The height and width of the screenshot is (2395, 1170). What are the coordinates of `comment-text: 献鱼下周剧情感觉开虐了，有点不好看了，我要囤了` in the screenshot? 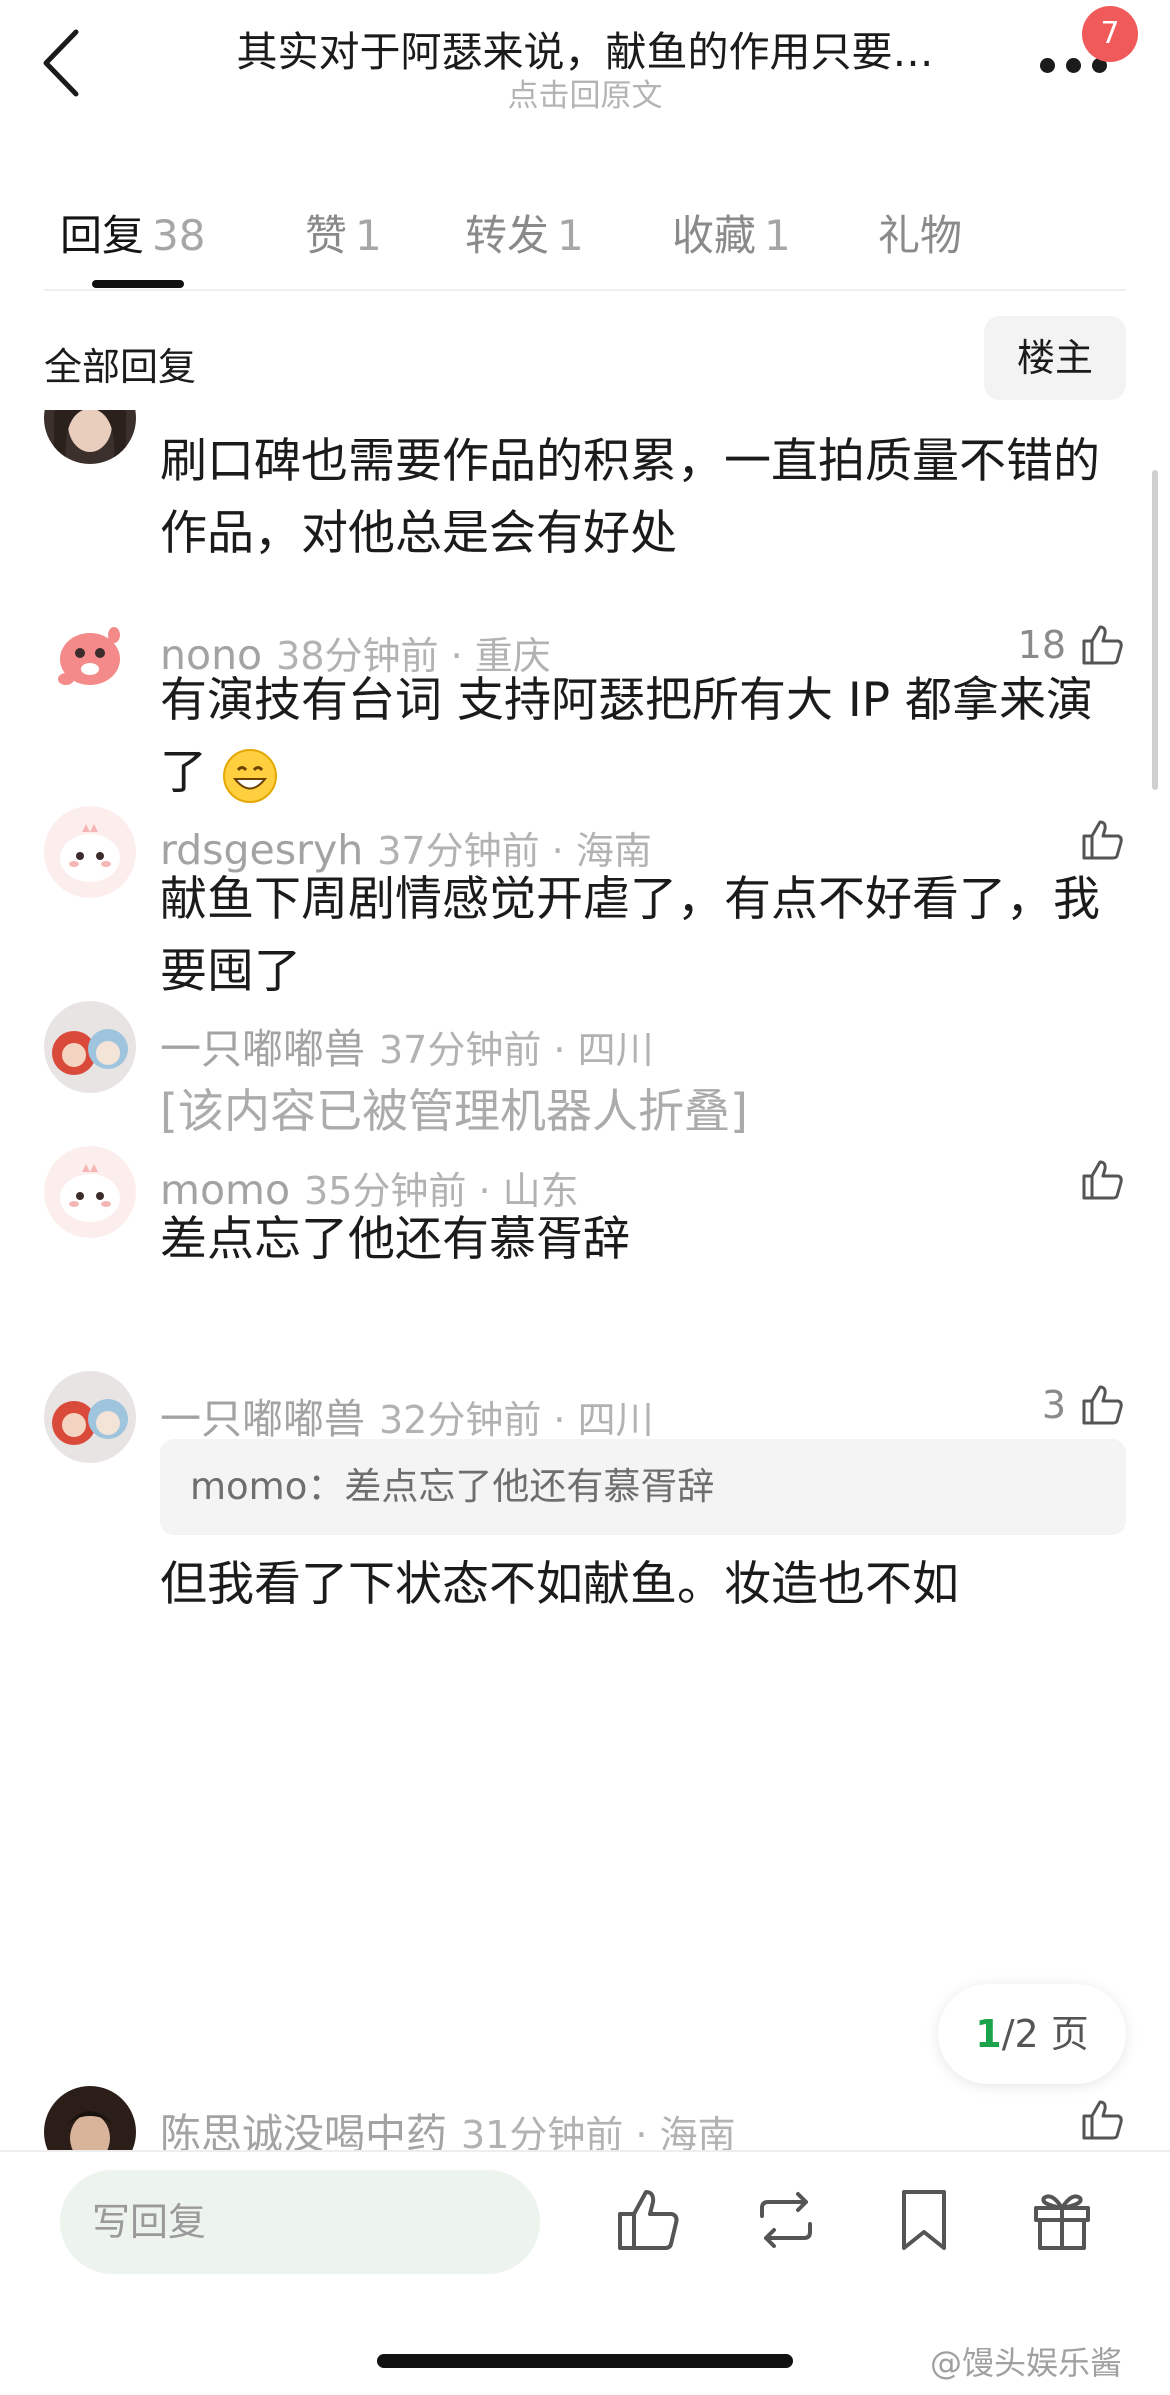 It's located at (630, 935).